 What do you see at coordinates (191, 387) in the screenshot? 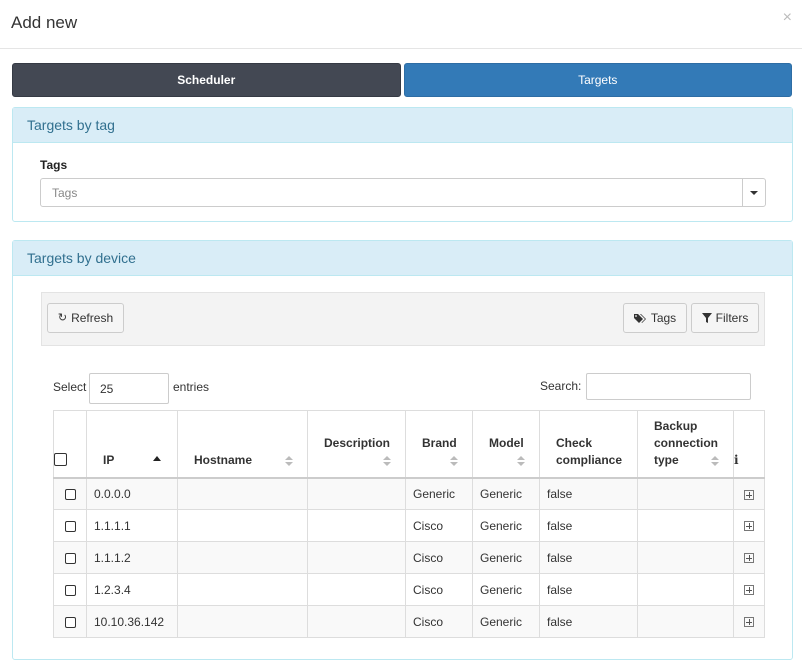
I see `length-suffix: entries` at bounding box center [191, 387].